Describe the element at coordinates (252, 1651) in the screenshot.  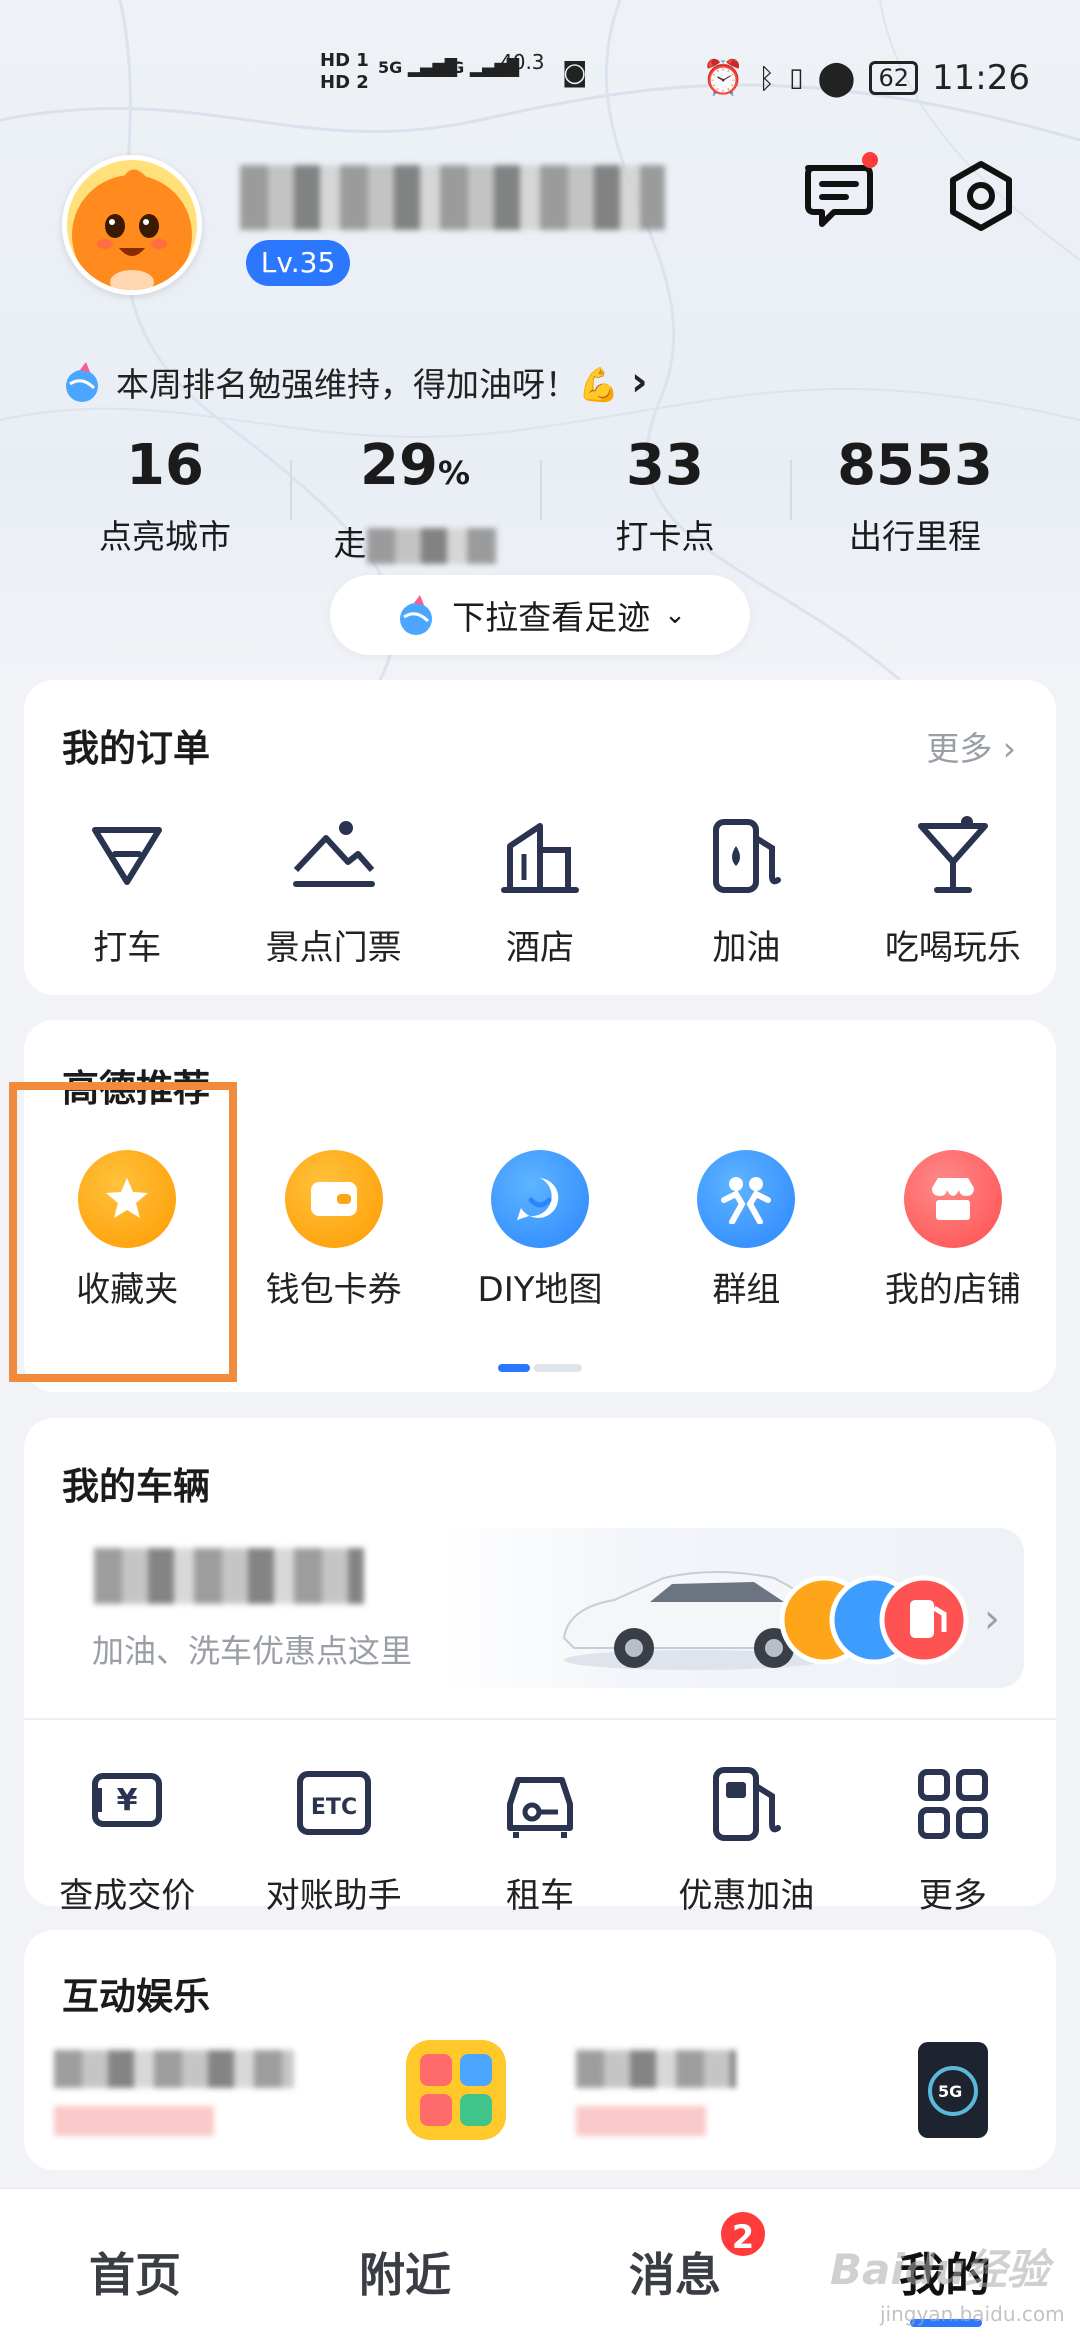
I see `vehicle-subtitle: 加油、洗车优惠点这里` at that location.